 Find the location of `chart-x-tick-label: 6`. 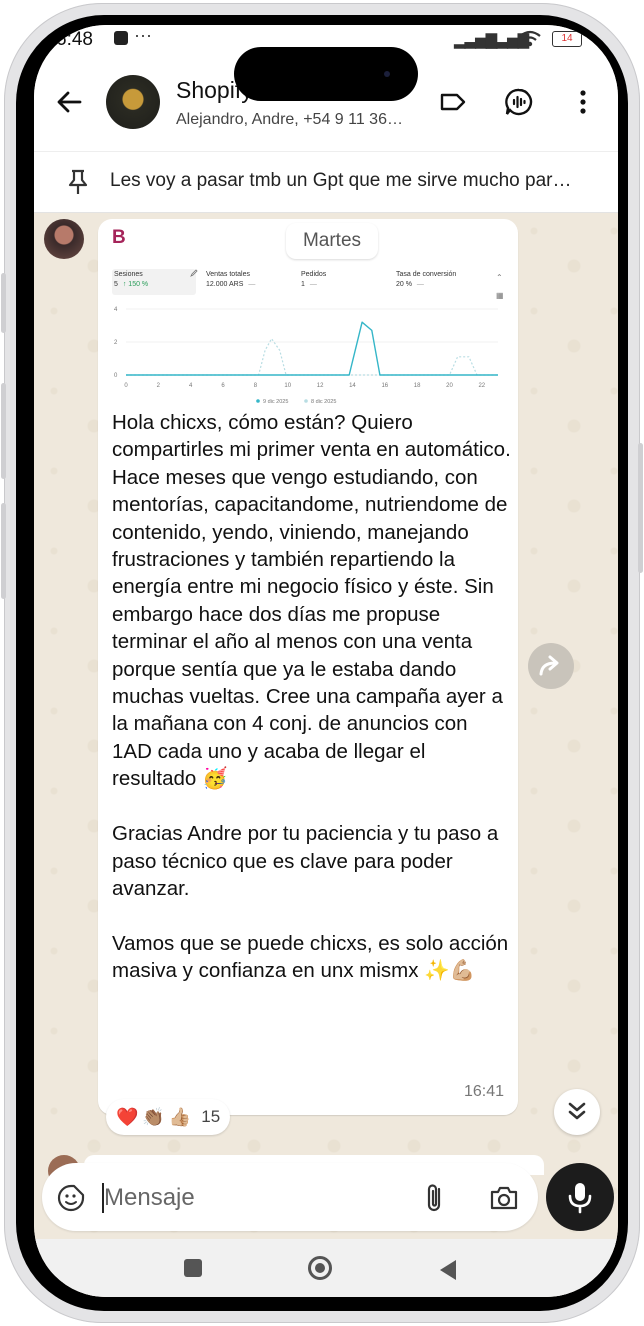

chart-x-tick-label: 6 is located at coordinates (223, 386).